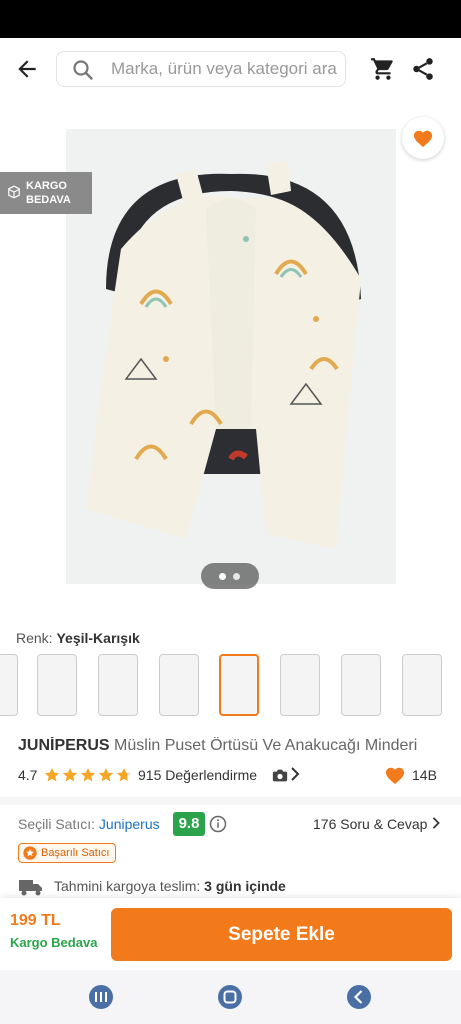  What do you see at coordinates (281, 934) in the screenshot?
I see `add-to-cart-button: Sepete Ekle` at bounding box center [281, 934].